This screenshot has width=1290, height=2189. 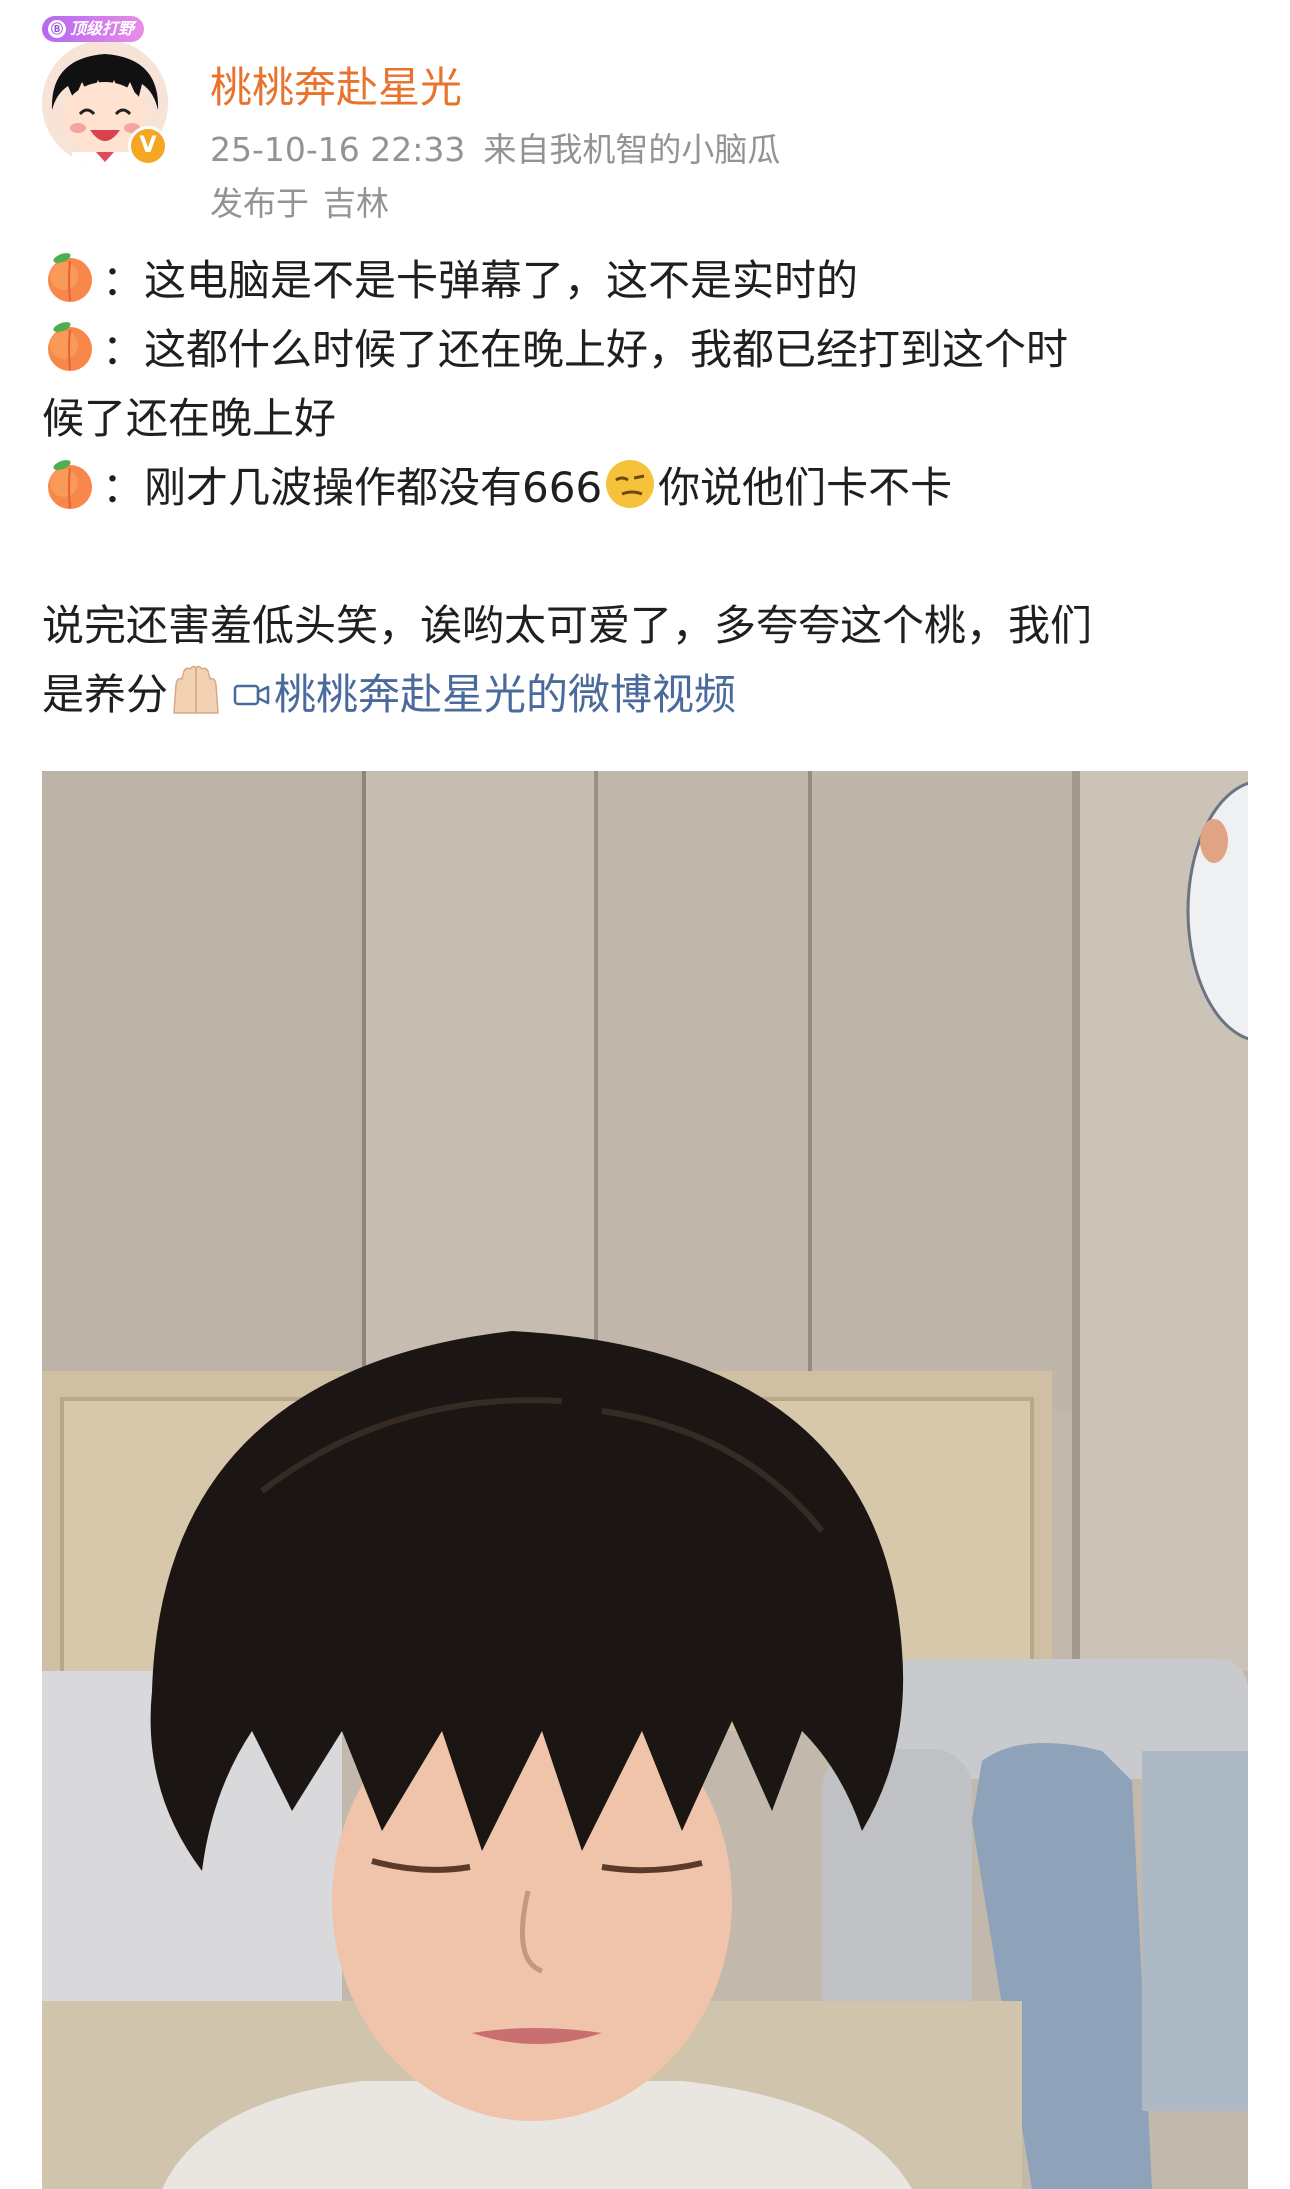 What do you see at coordinates (148, 146) in the screenshot?
I see `verified-icon: V` at bounding box center [148, 146].